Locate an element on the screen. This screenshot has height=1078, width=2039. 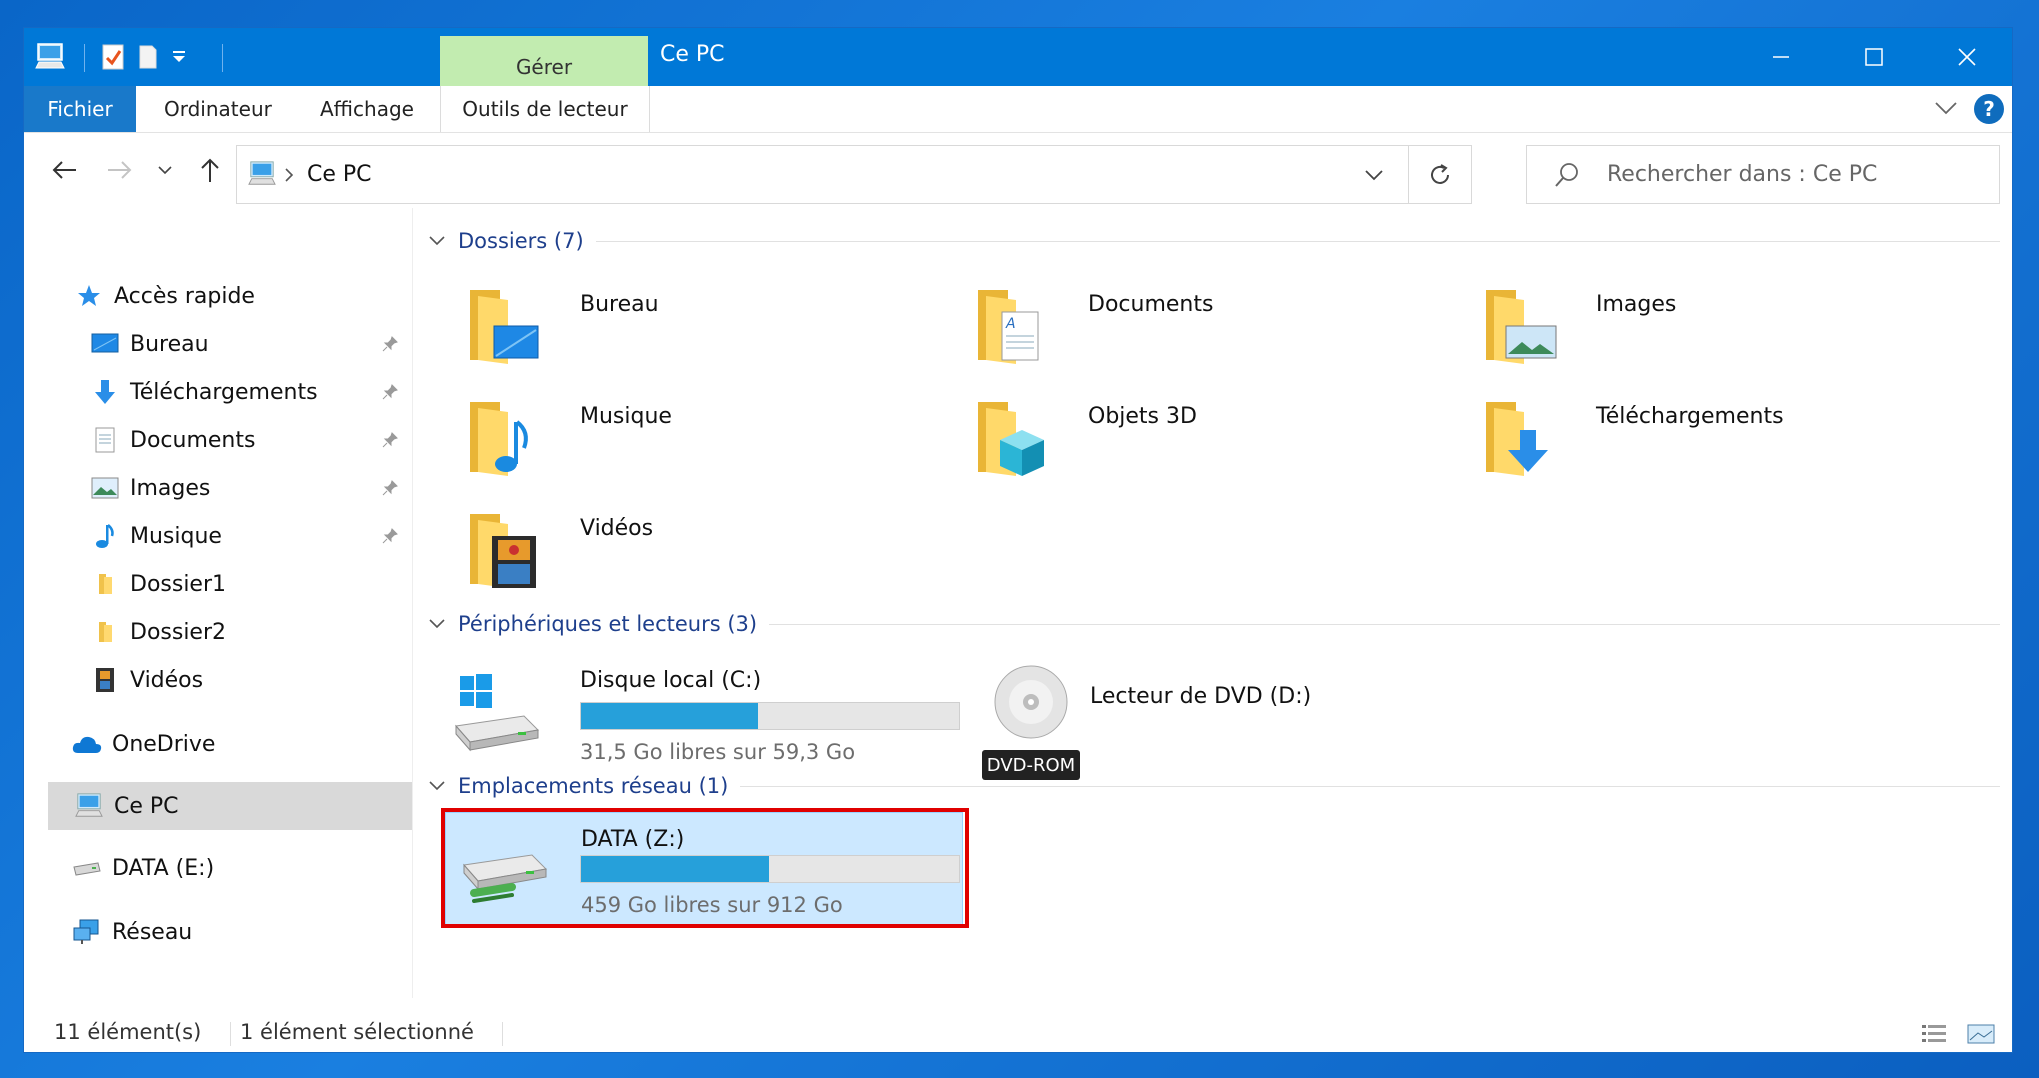
properties-icon is located at coordinates (113, 57).